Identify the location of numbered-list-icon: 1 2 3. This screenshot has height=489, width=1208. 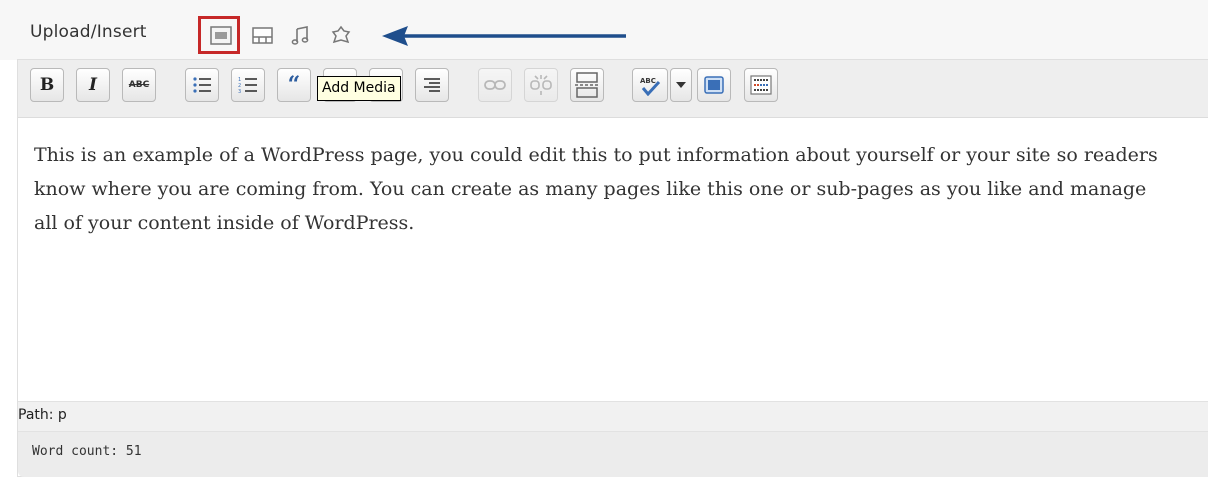
(247, 85).